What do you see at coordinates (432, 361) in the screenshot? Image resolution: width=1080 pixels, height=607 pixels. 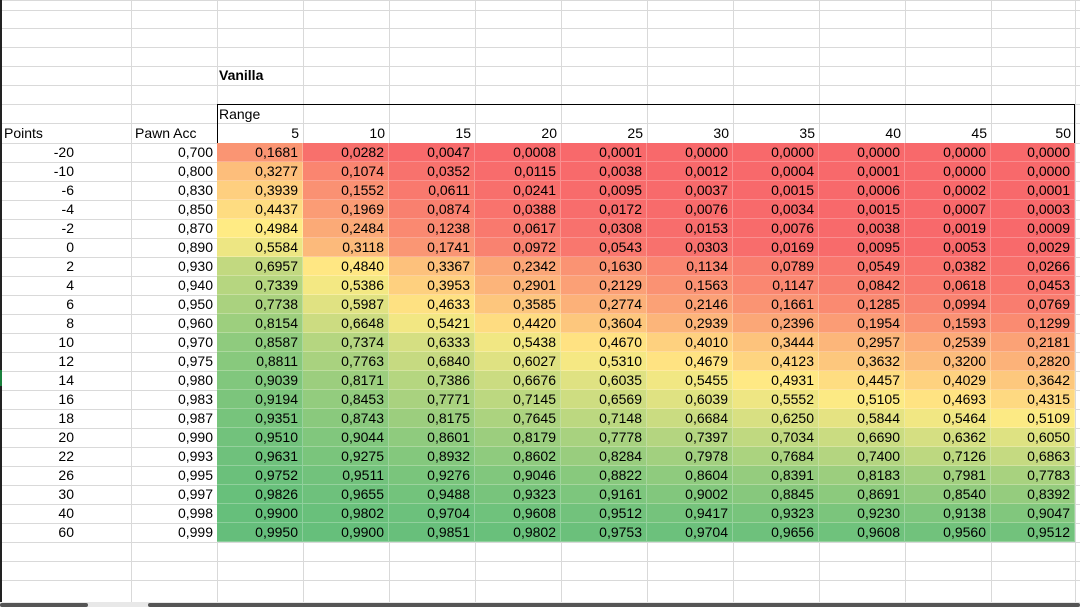 I see `probability-cell: 0,6840` at bounding box center [432, 361].